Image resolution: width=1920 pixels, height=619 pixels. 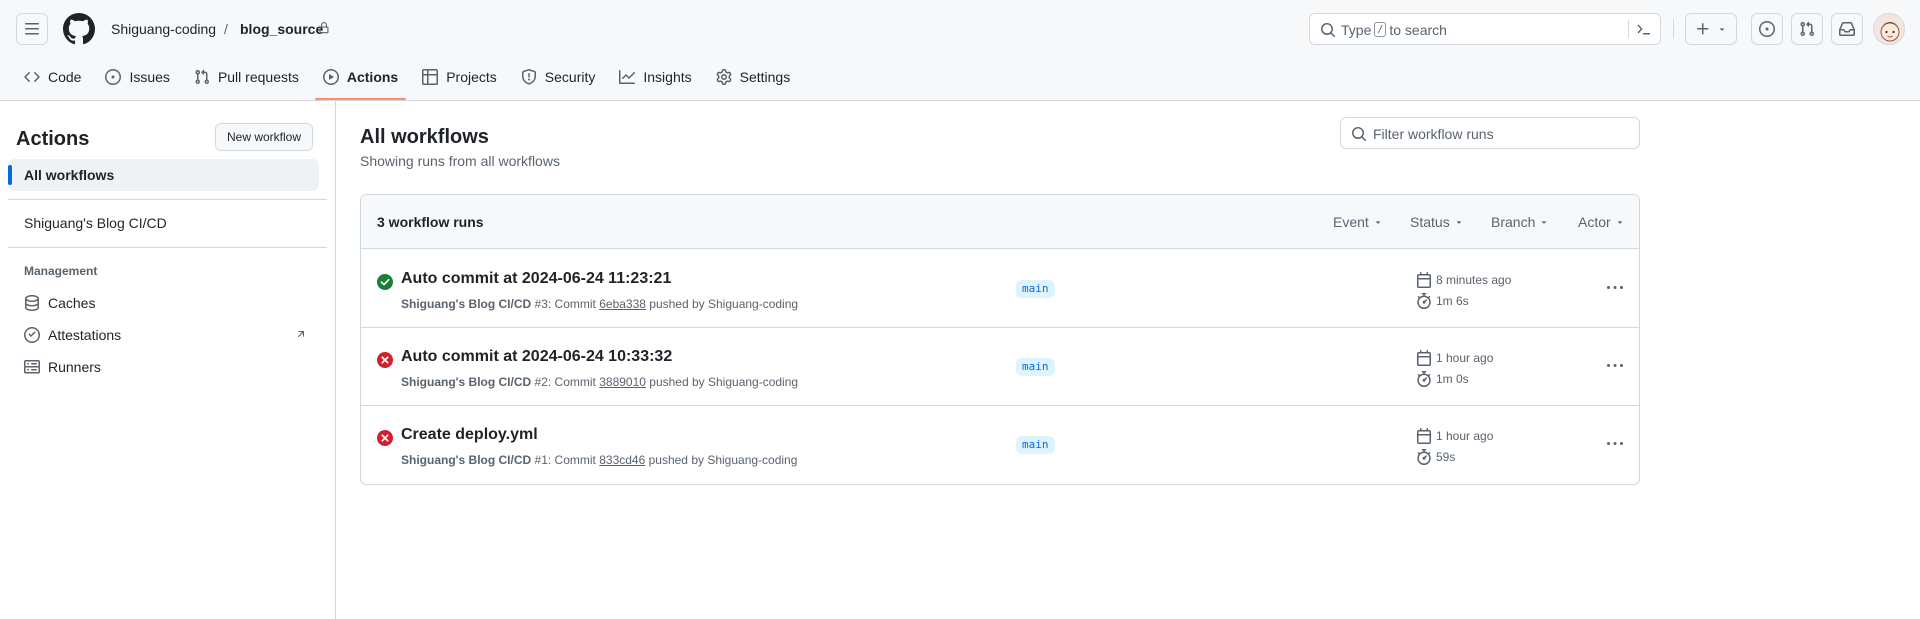 What do you see at coordinates (558, 77) in the screenshot?
I see `tab-security: Security` at bounding box center [558, 77].